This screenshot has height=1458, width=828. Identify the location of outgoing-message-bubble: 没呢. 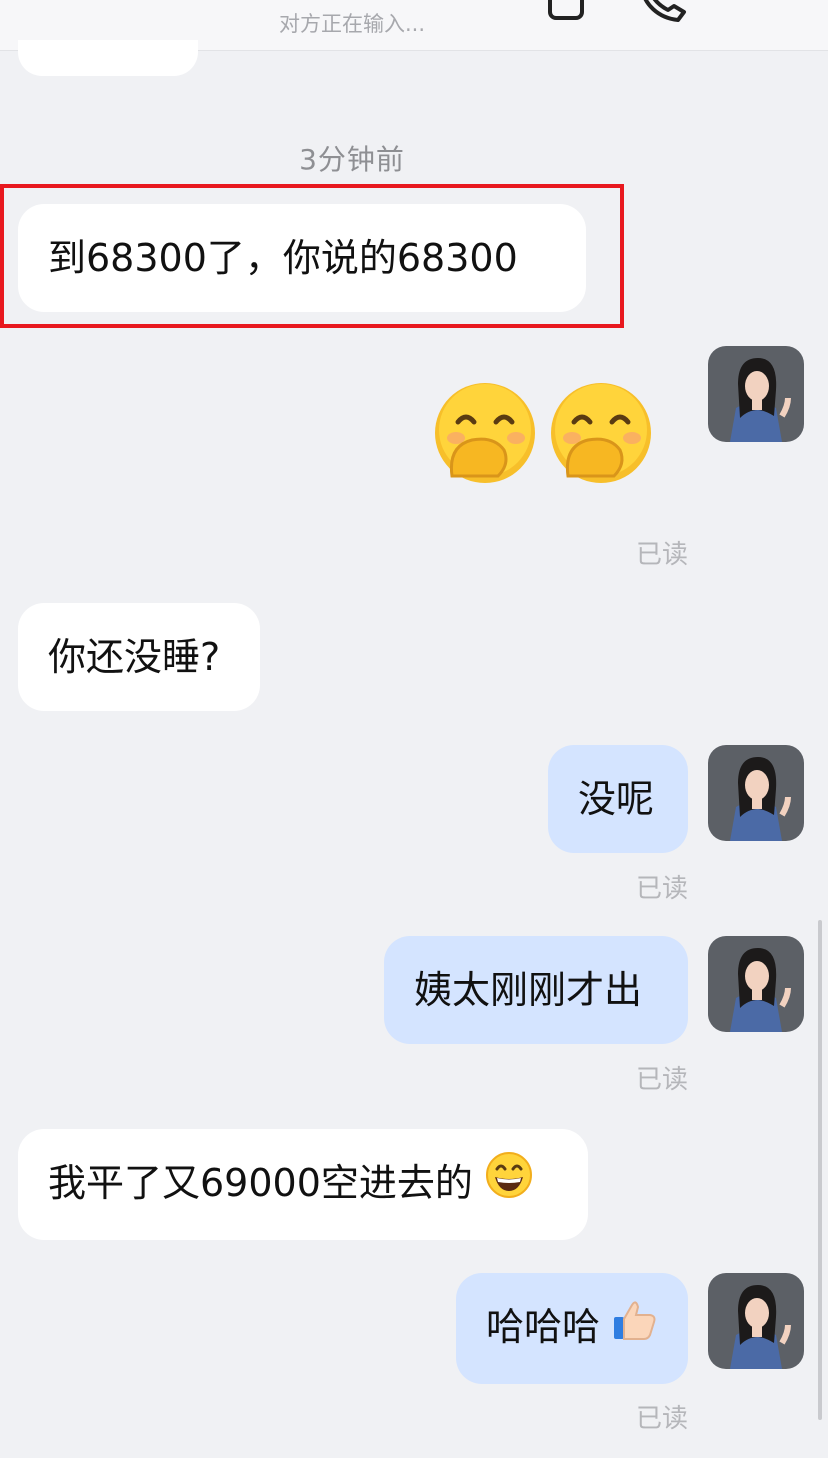
(618, 799).